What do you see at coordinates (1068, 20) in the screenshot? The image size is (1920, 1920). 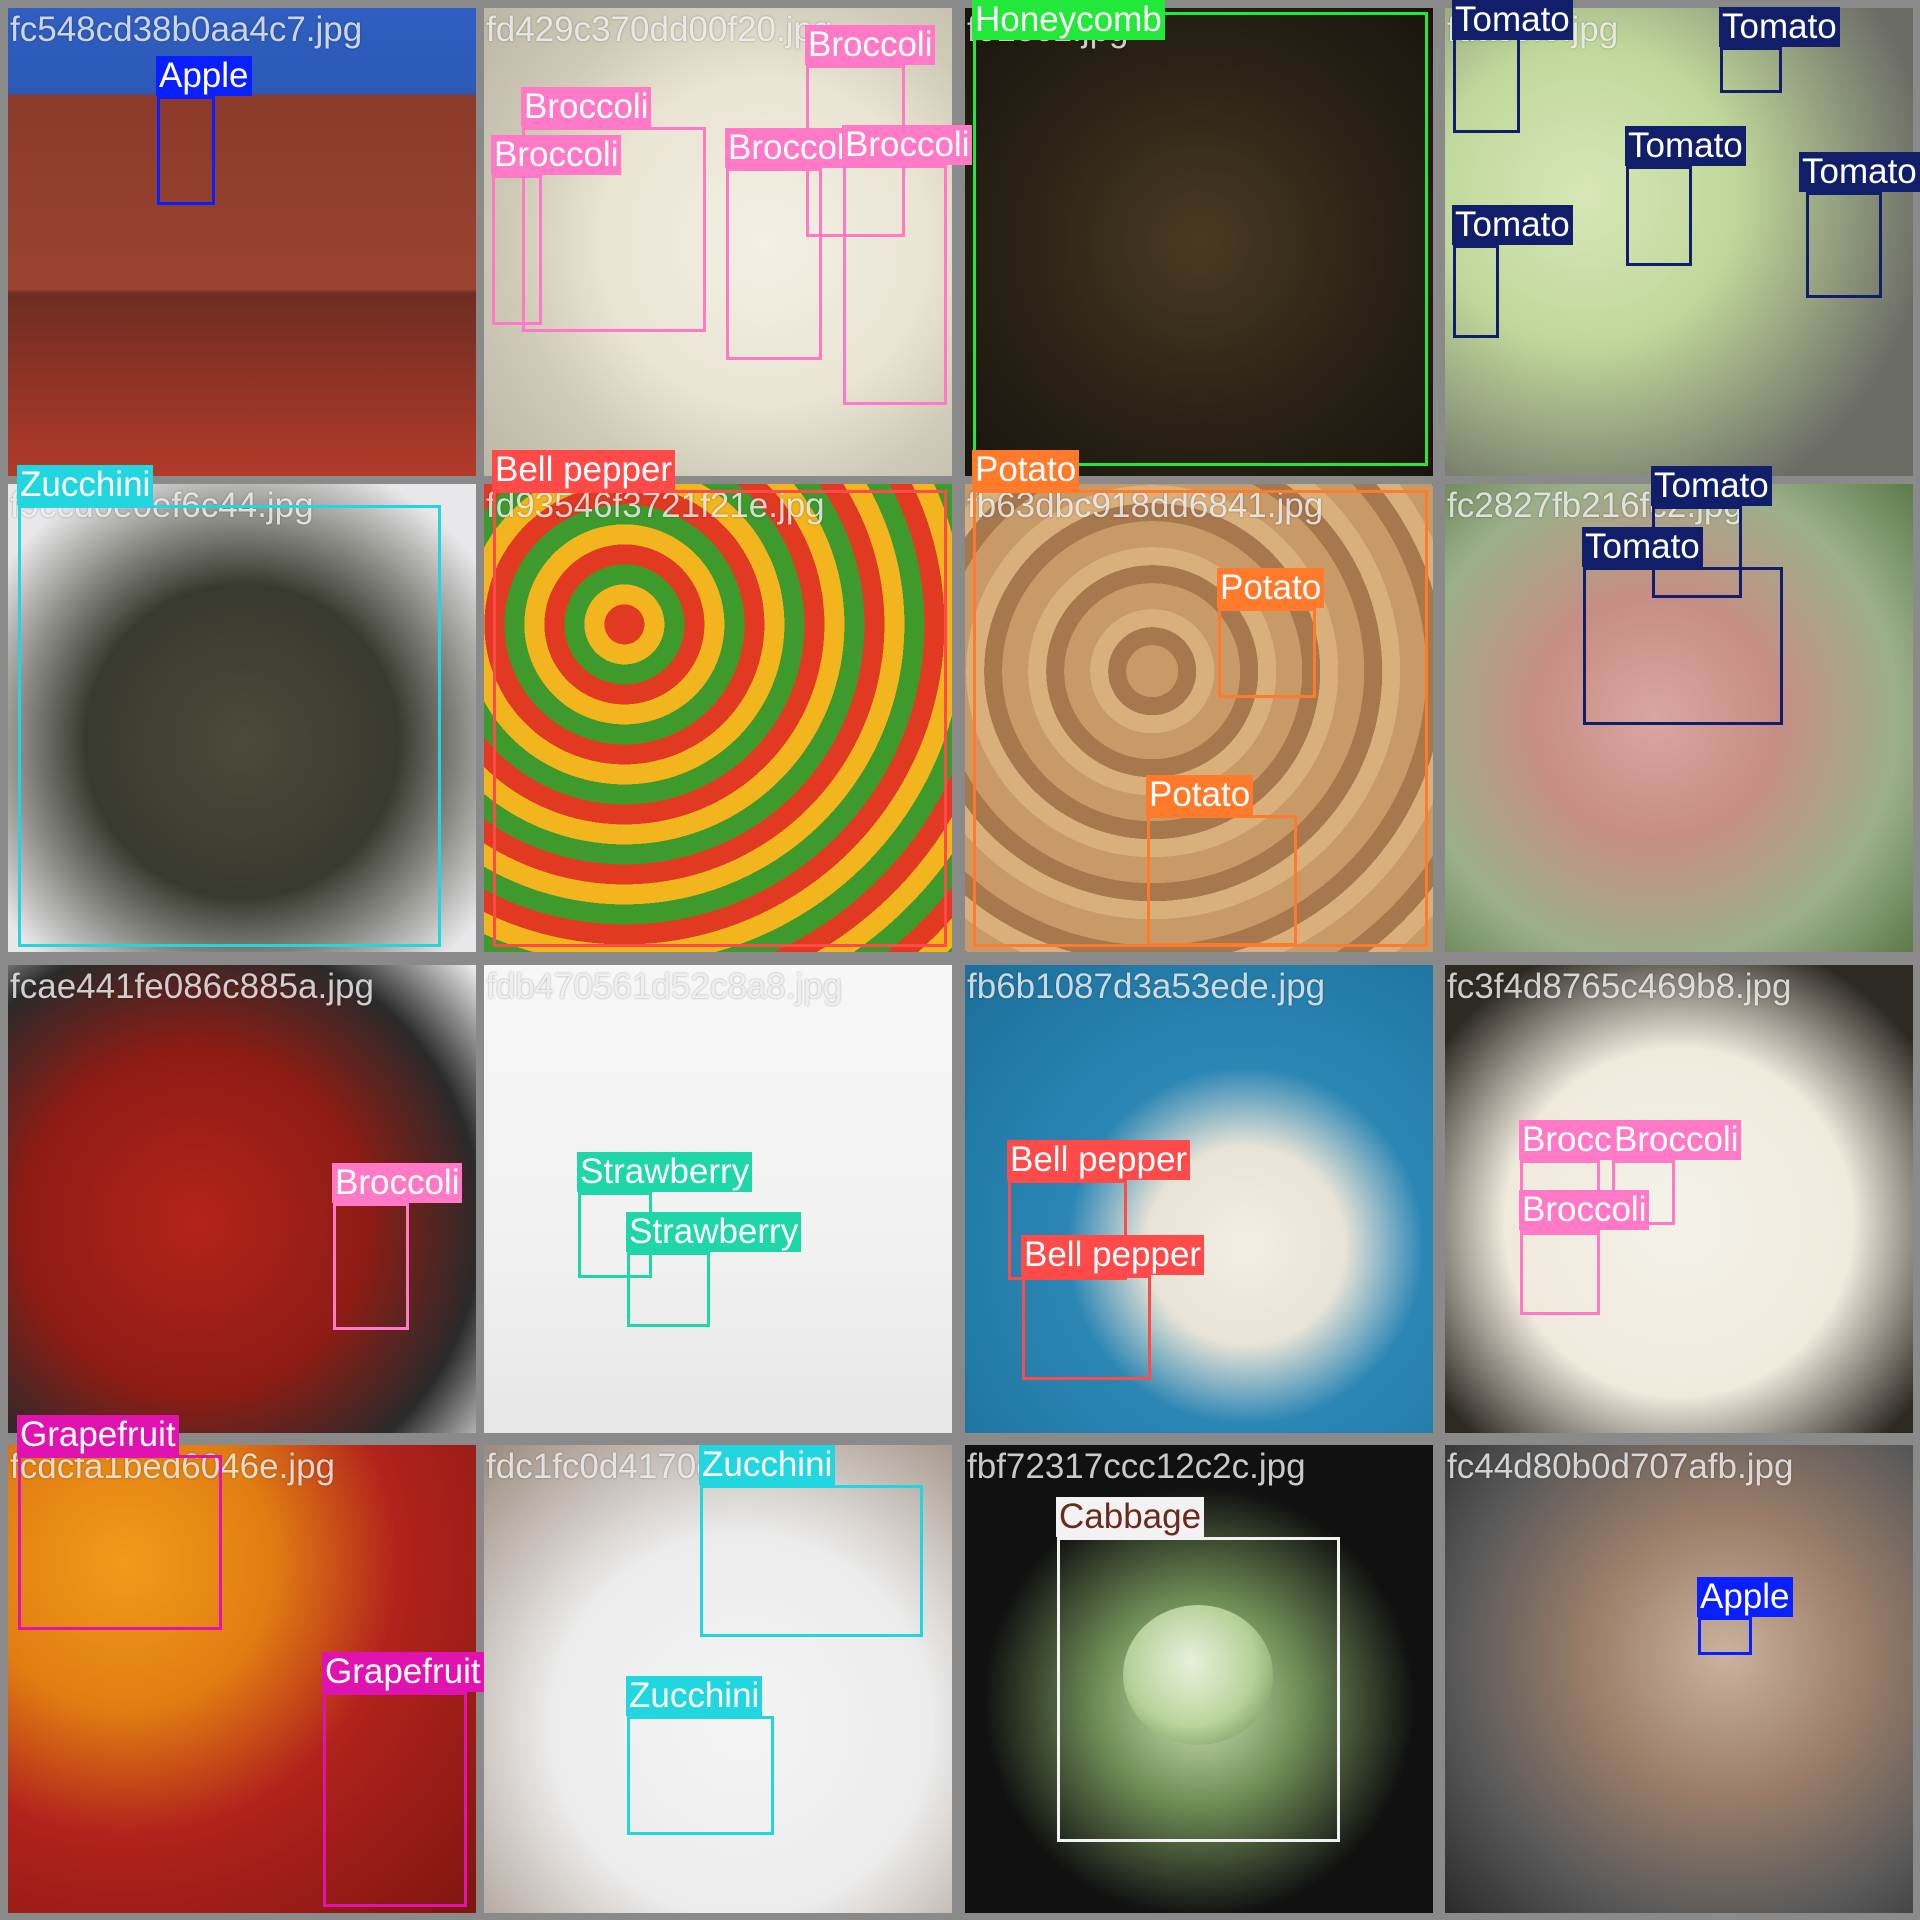 I see `detection-label: Honeycomb` at bounding box center [1068, 20].